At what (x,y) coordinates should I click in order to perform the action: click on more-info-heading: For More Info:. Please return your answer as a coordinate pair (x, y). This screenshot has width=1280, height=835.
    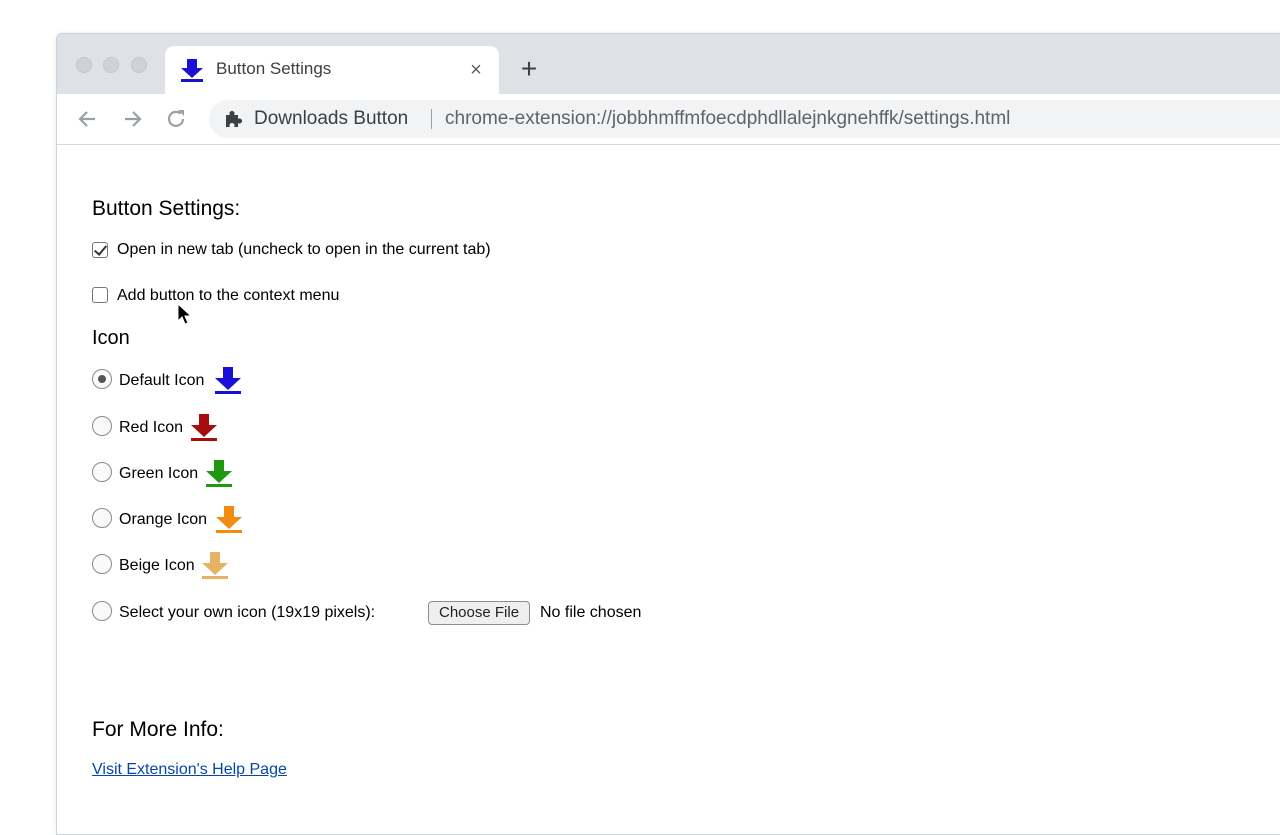
    Looking at the image, I should click on (158, 729).